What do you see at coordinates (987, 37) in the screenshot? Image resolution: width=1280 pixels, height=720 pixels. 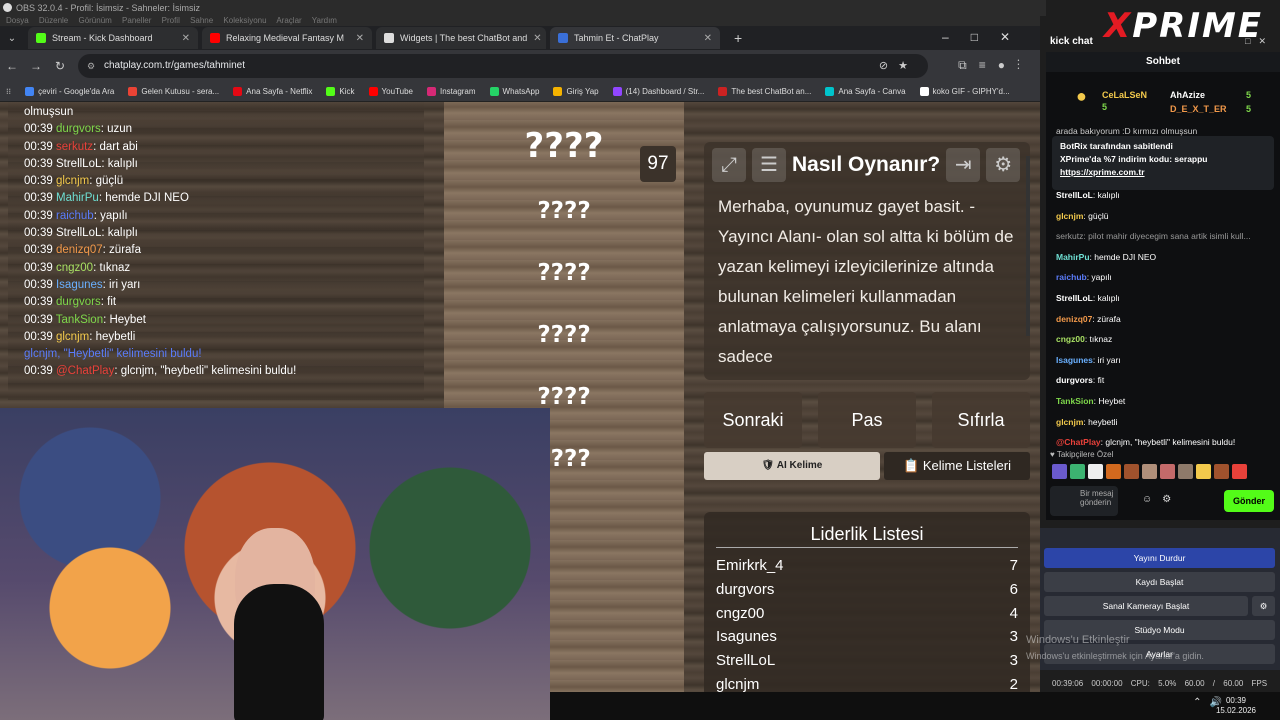 I see `browser-window-controls: –□✕` at bounding box center [987, 37].